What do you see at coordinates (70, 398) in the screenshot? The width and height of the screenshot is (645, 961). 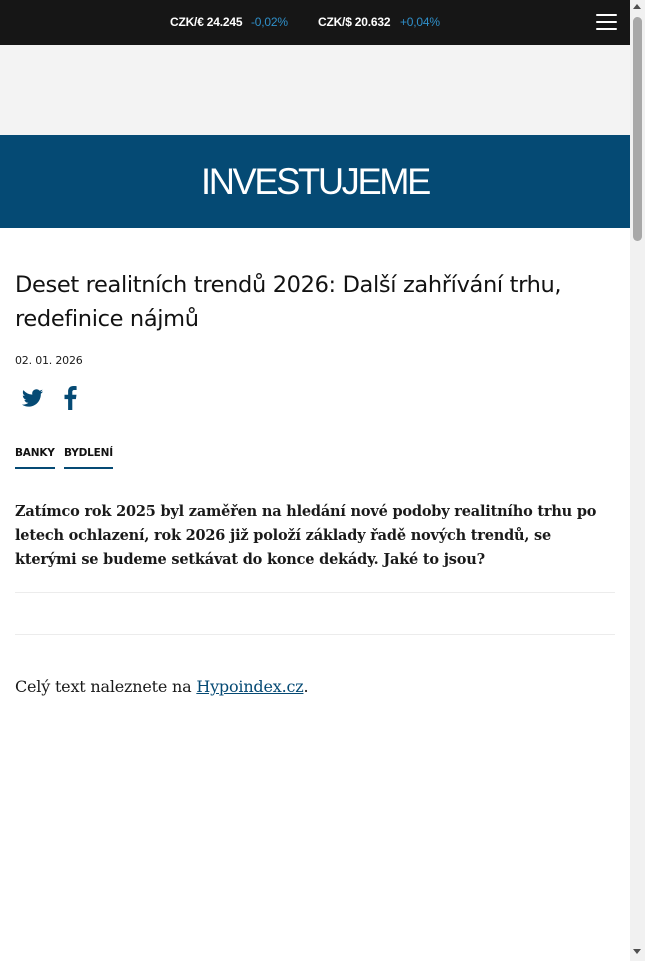 I see `facebook-icon` at bounding box center [70, 398].